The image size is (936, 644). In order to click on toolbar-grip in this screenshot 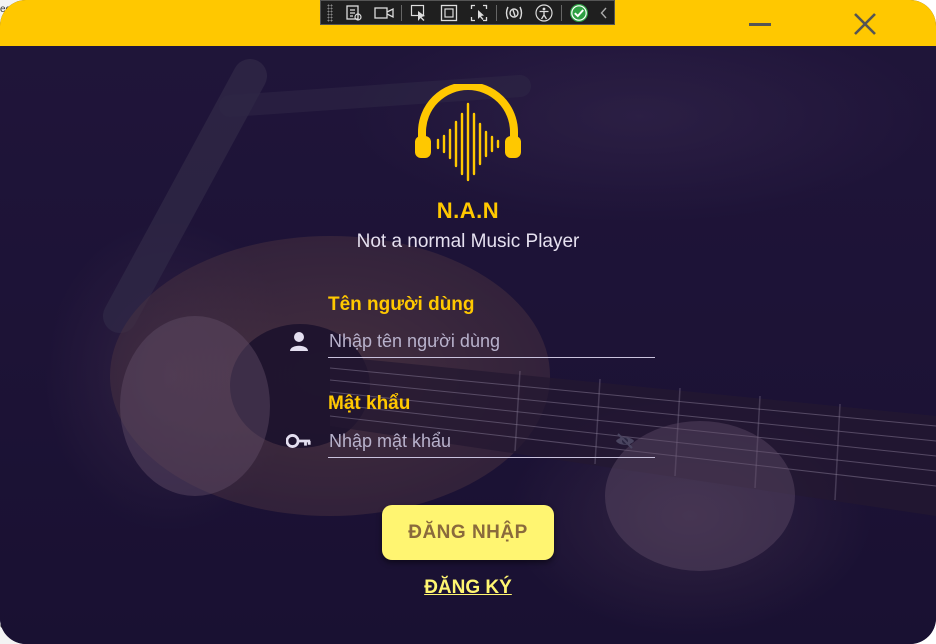, I will do `click(330, 12)`.